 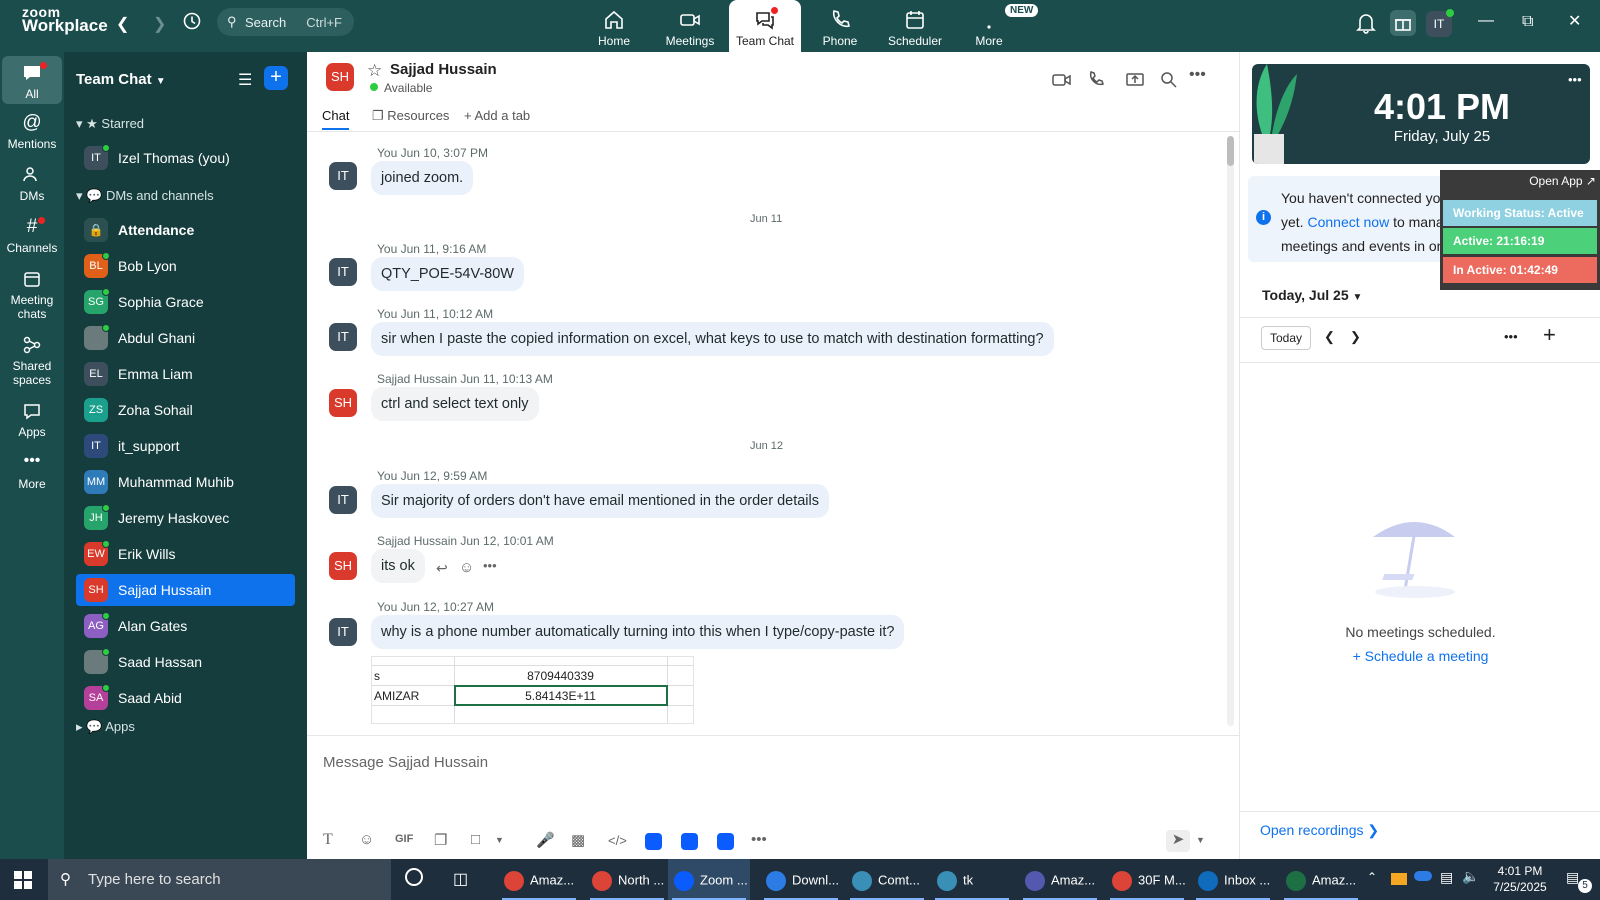 I want to click on chevron-down-icon: ▼, so click(x=499, y=840).